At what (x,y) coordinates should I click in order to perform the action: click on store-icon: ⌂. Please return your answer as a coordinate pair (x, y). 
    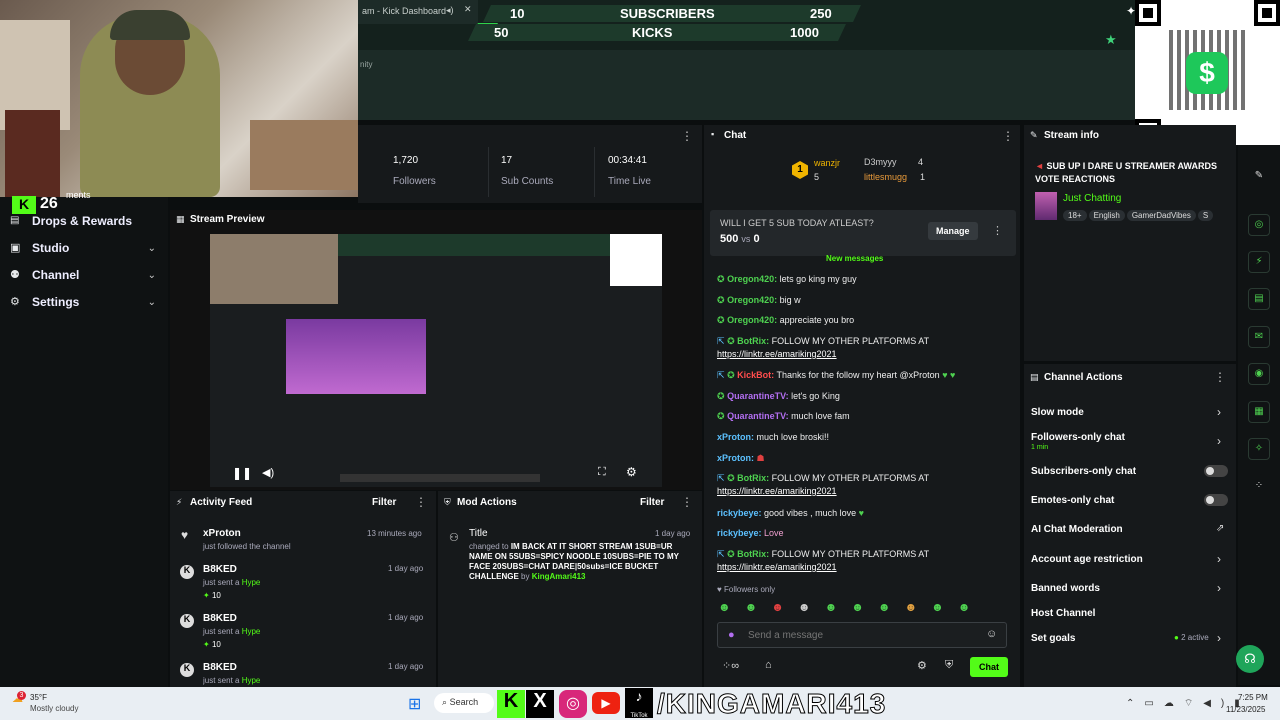
    Looking at the image, I should click on (768, 665).